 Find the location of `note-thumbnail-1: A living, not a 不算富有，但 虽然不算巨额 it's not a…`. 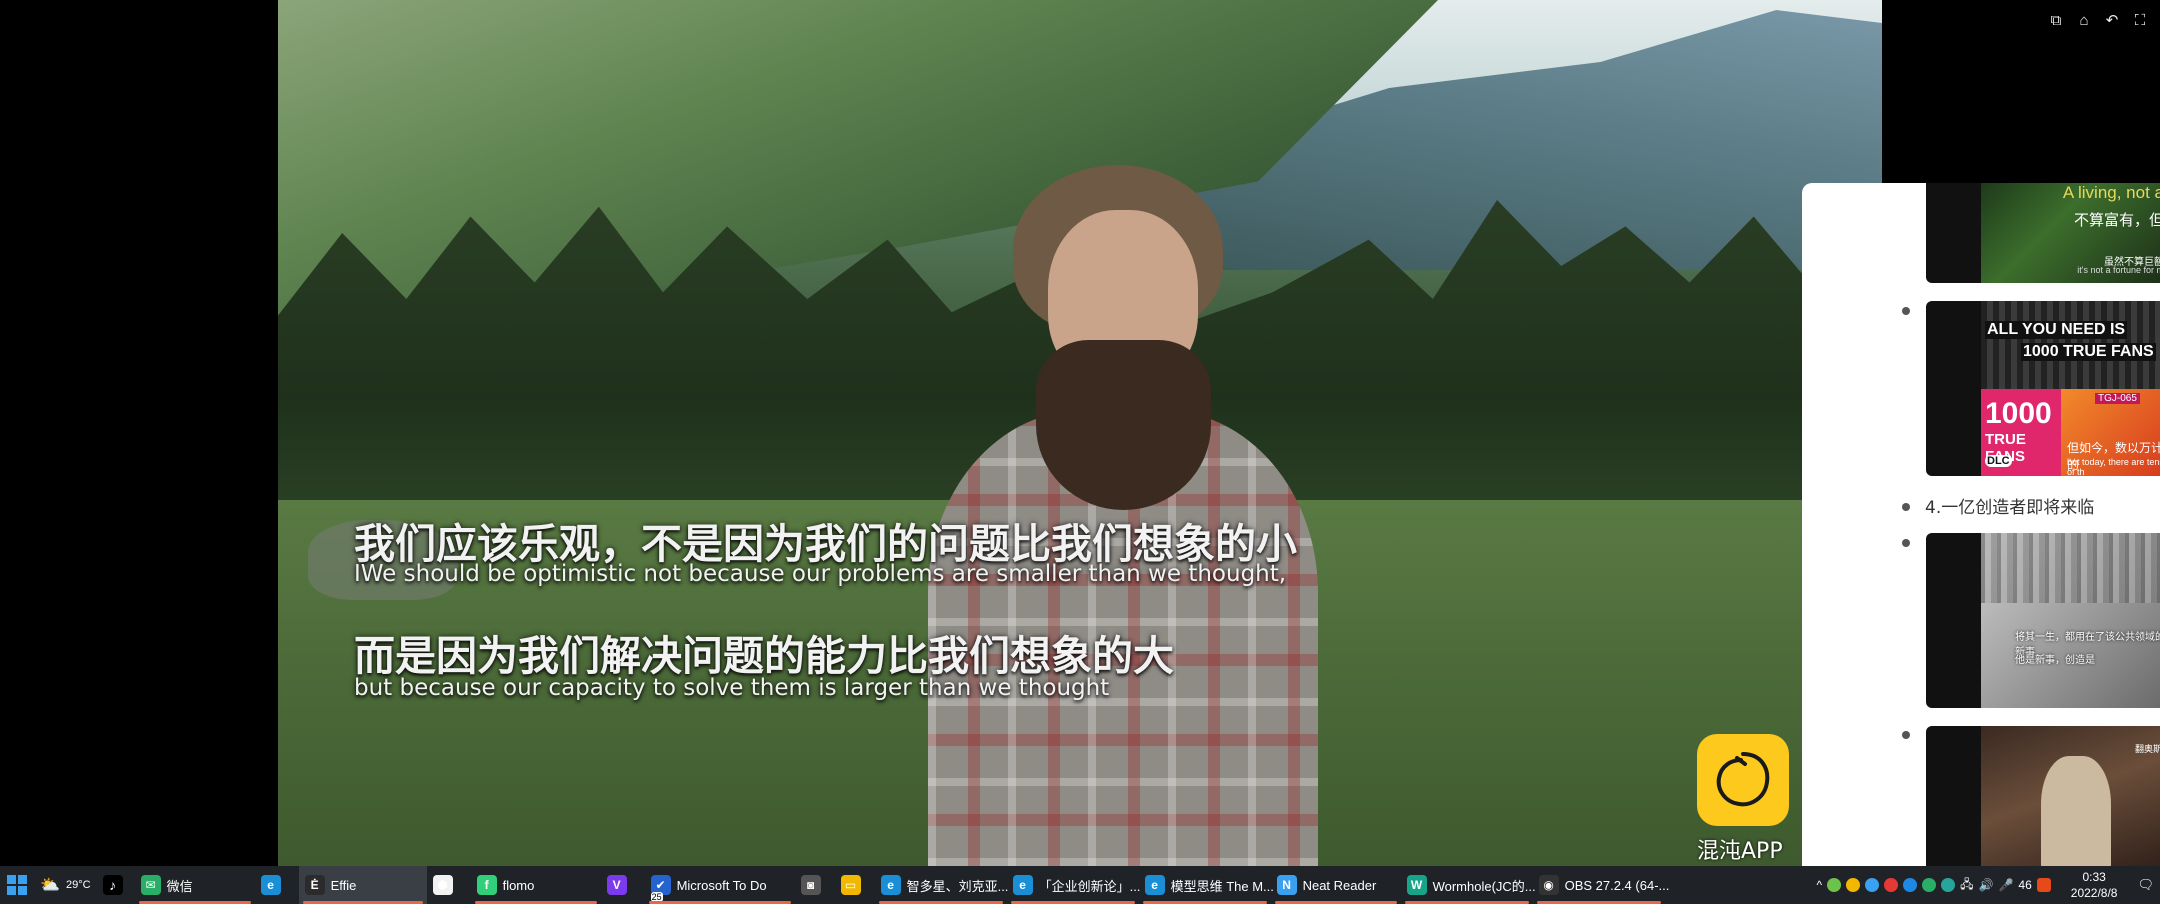

note-thumbnail-1: A living, not a 不算富有，但 虽然不算巨额 it's not a… is located at coordinates (2043, 233).